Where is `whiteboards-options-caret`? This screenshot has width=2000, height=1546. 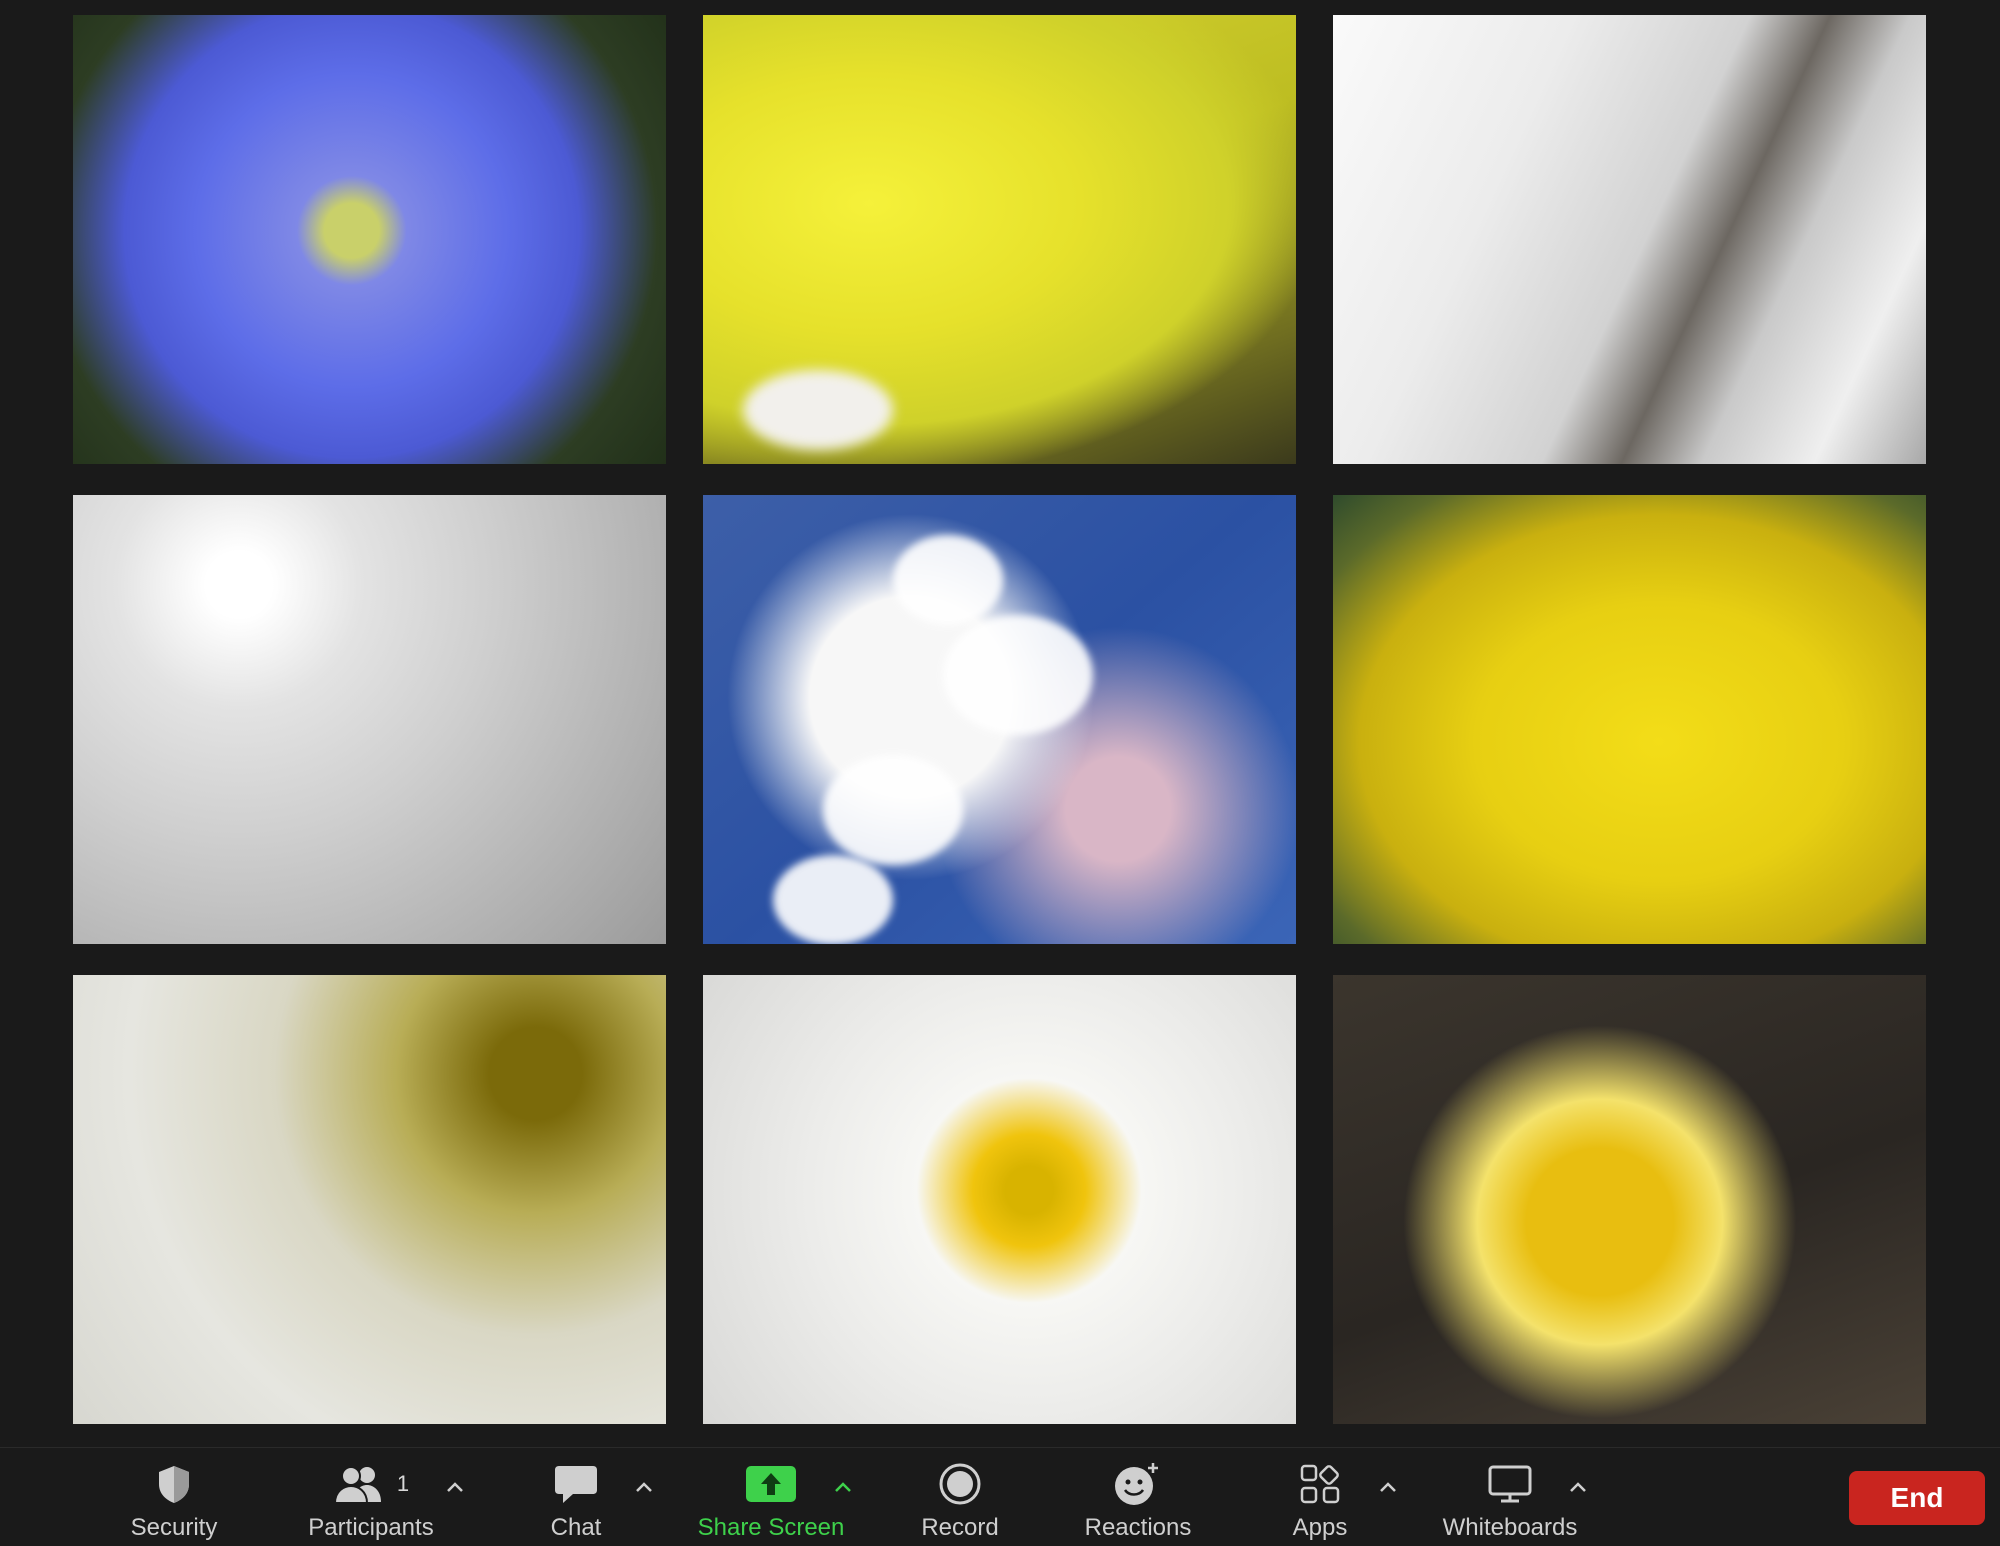
whiteboards-options-caret is located at coordinates (1578, 1488).